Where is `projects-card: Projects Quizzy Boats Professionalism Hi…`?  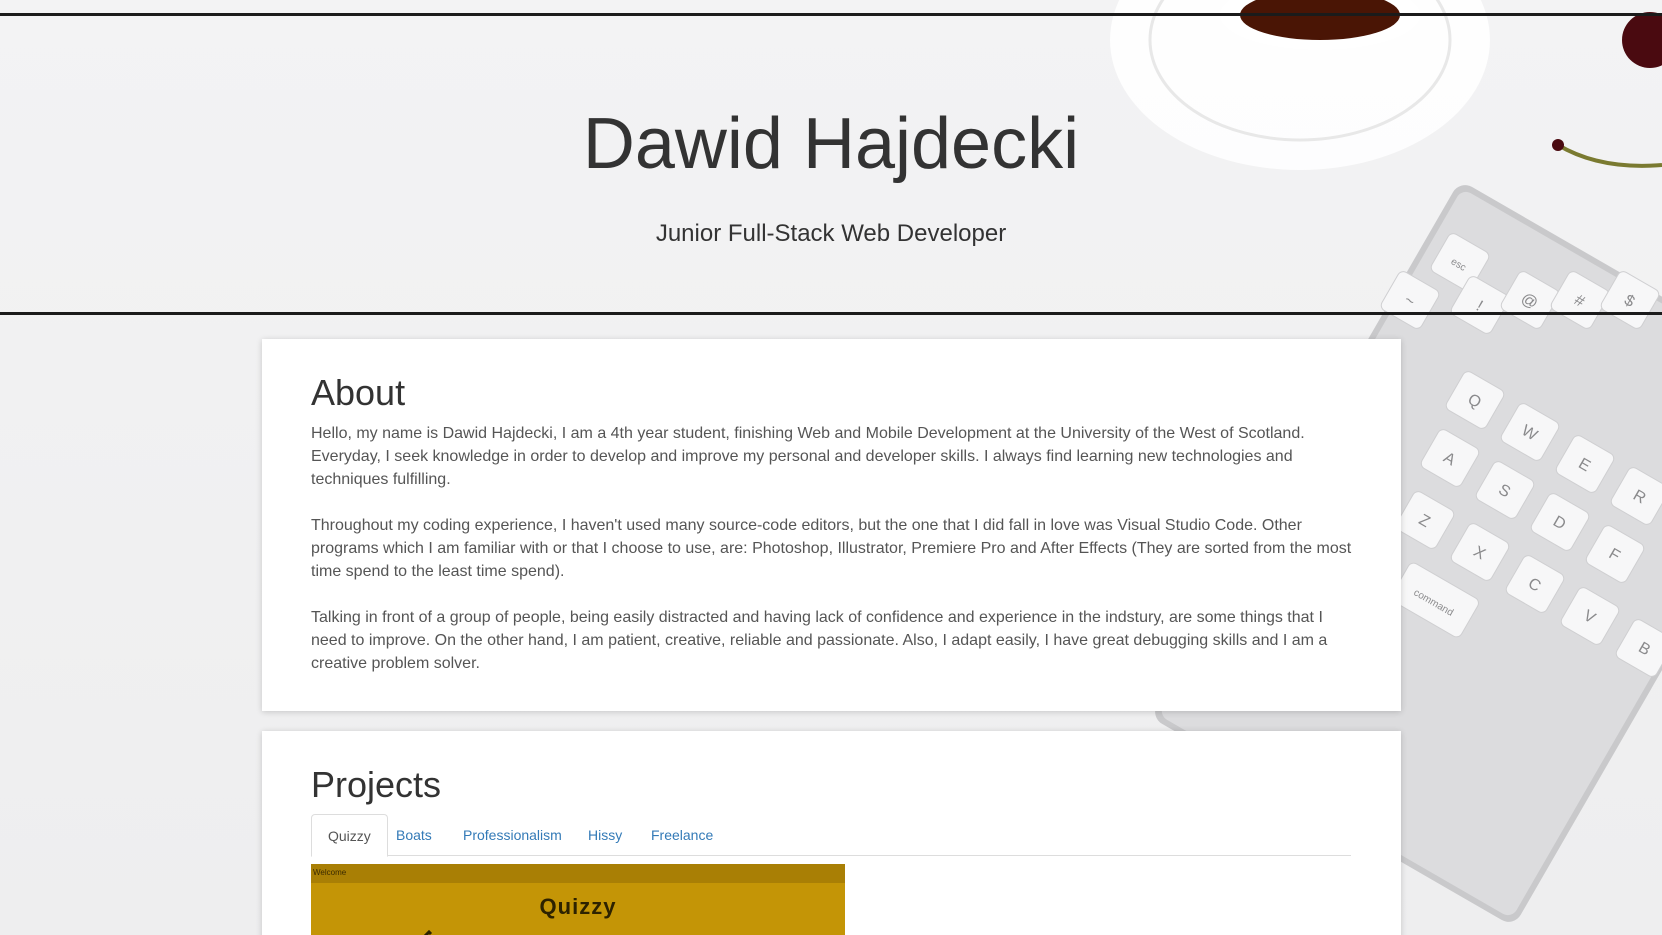 projects-card: Projects Quizzy Boats Professionalism Hi… is located at coordinates (831, 833).